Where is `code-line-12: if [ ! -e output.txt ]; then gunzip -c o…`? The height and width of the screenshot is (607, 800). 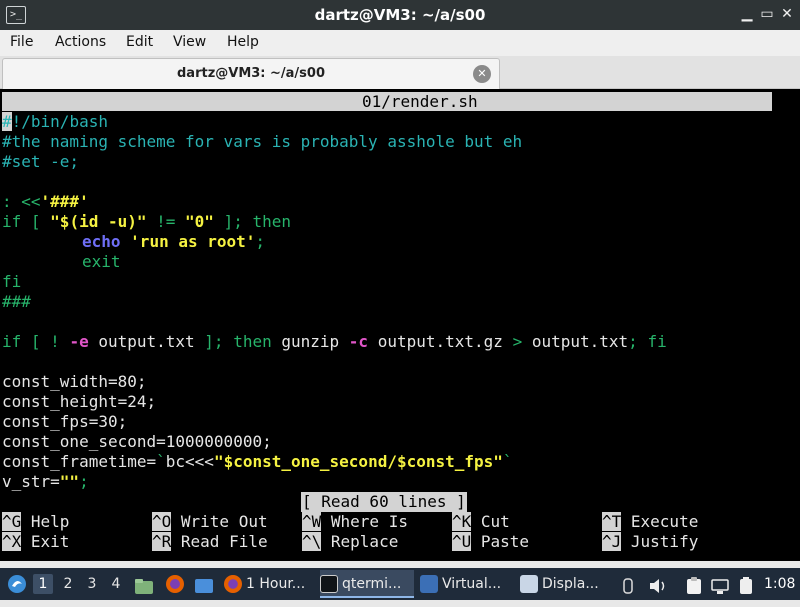
code-line-12: if [ ! -e output.txt ]; then gunzip -c o… is located at coordinates (334, 341).